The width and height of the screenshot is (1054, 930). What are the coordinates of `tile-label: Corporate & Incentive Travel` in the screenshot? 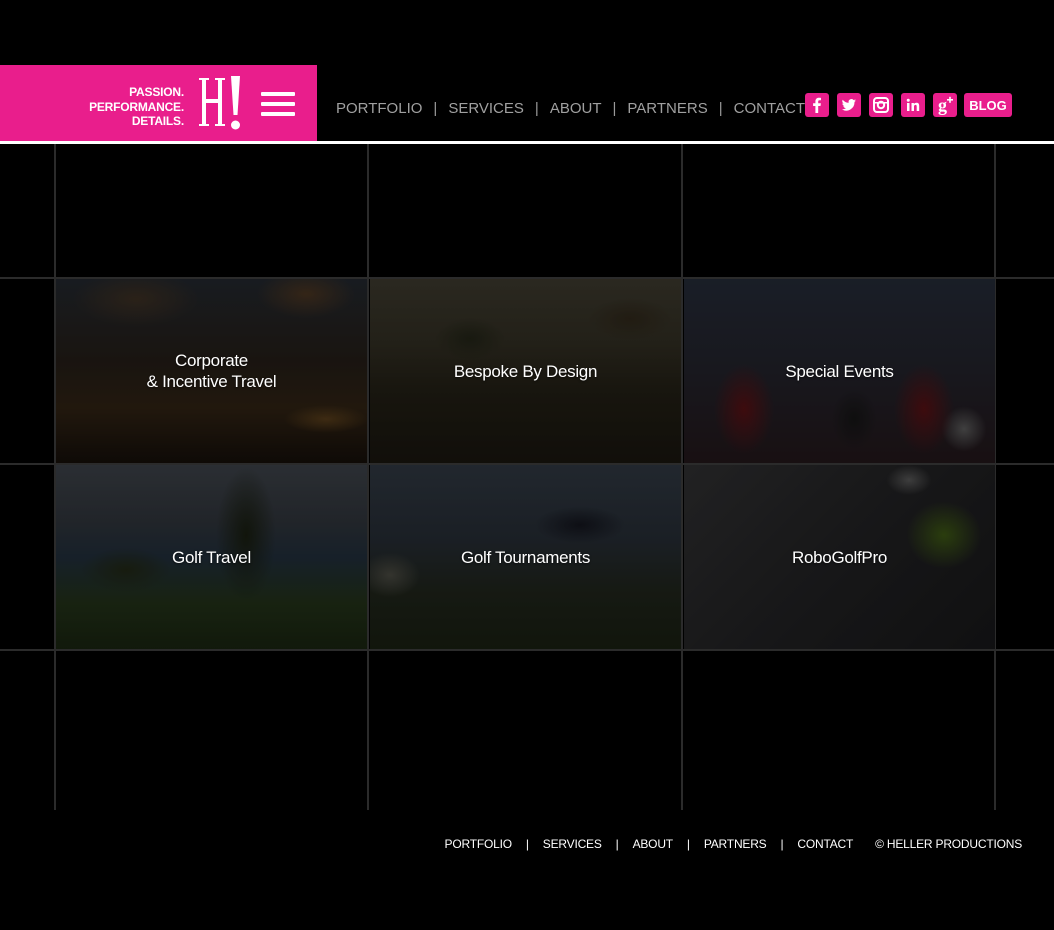 It's located at (212, 371).